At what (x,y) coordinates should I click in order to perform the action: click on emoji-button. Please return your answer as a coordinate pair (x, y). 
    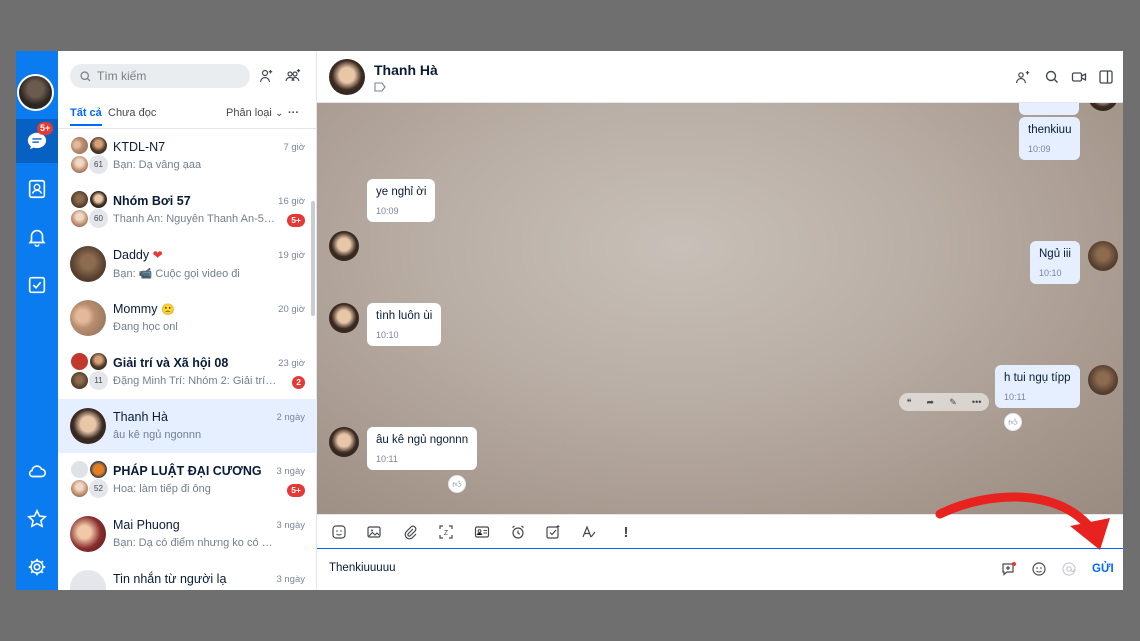
    Looking at the image, I should click on (1039, 569).